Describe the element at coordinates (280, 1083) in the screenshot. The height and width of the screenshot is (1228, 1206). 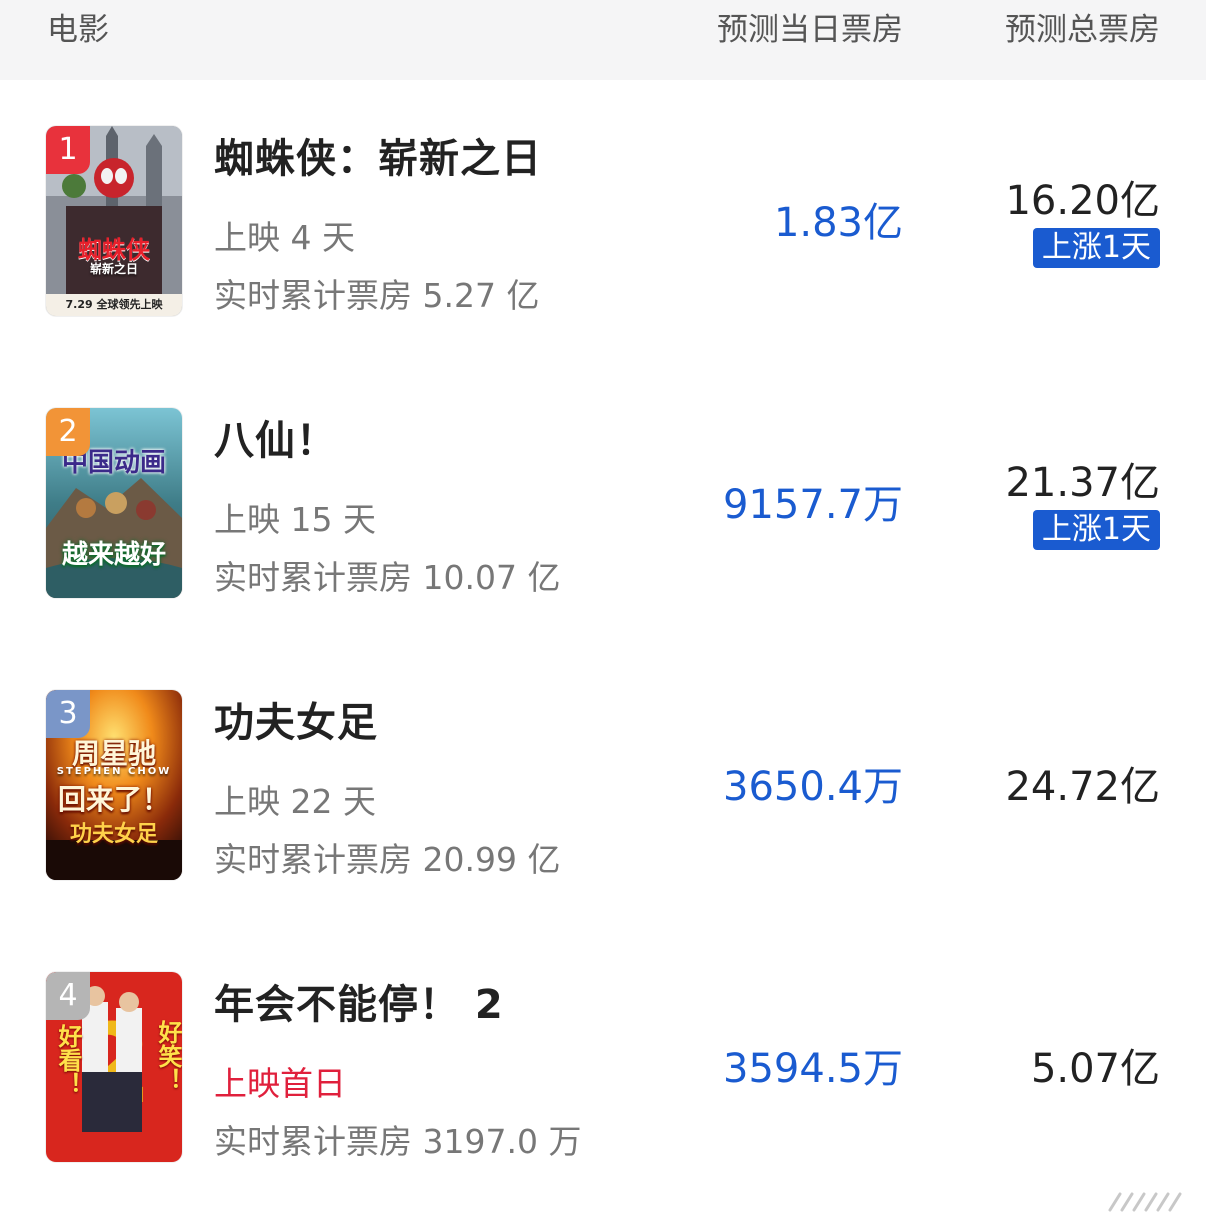
I see `release-days: 上映首日` at that location.